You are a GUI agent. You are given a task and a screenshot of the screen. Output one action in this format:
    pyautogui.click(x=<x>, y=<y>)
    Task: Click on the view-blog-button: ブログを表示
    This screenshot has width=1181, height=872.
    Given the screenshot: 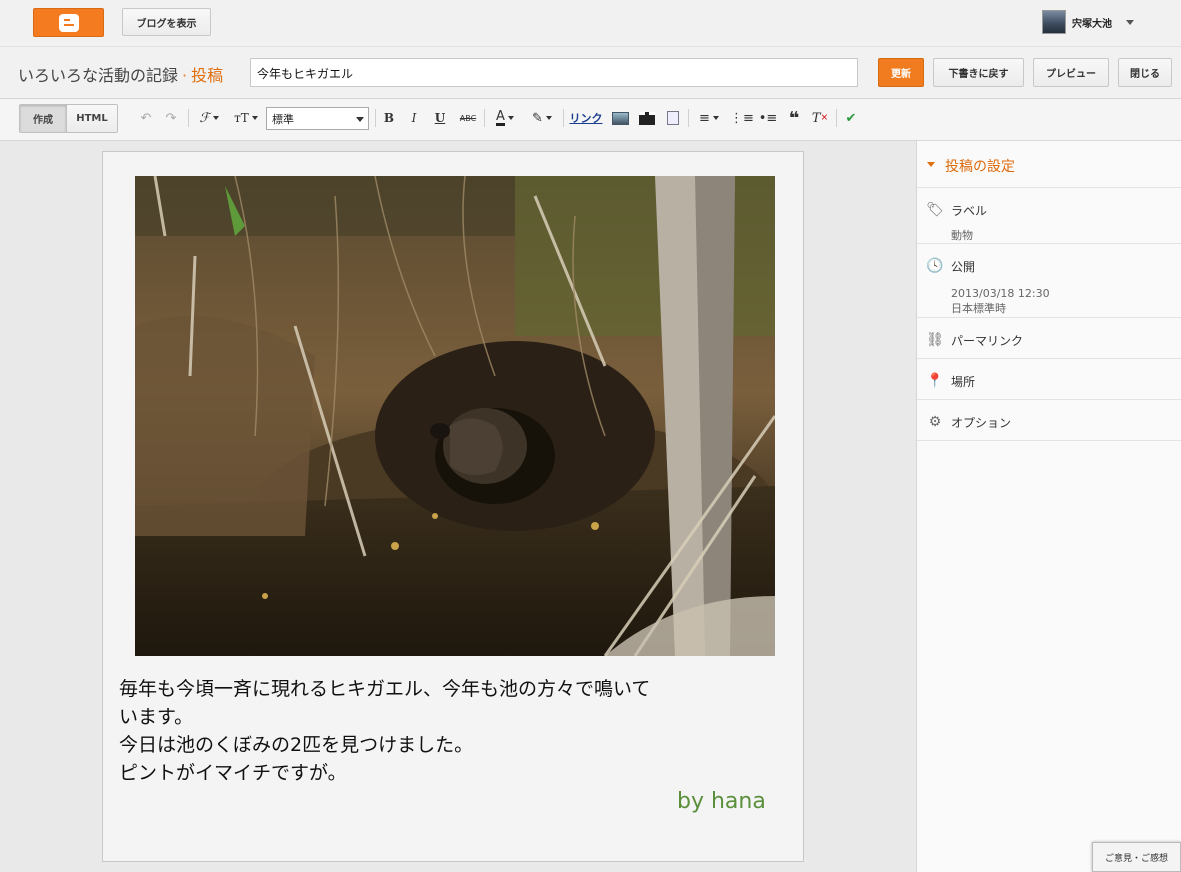 What is the action you would take?
    pyautogui.click(x=166, y=22)
    